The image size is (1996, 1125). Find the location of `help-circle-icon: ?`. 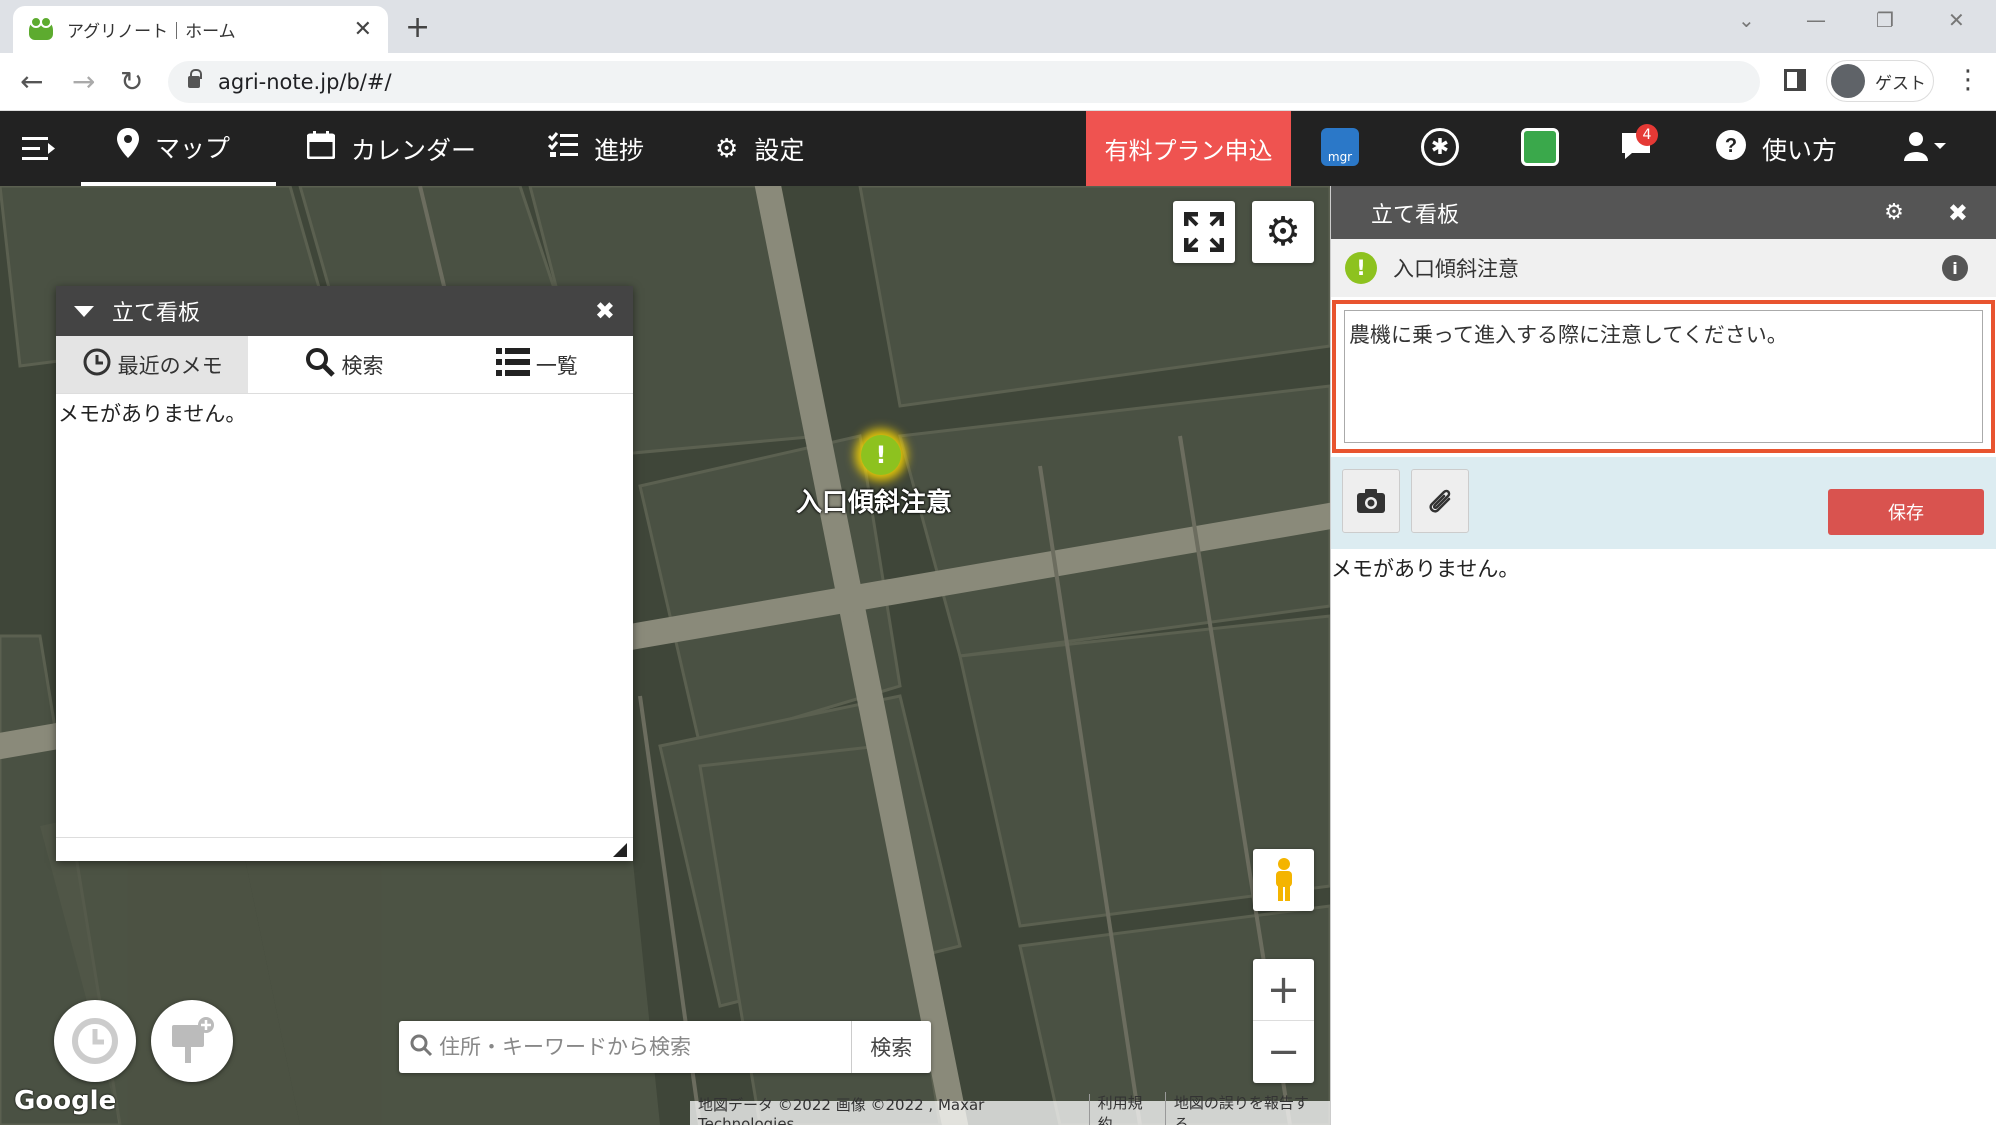

help-circle-icon: ? is located at coordinates (1731, 148).